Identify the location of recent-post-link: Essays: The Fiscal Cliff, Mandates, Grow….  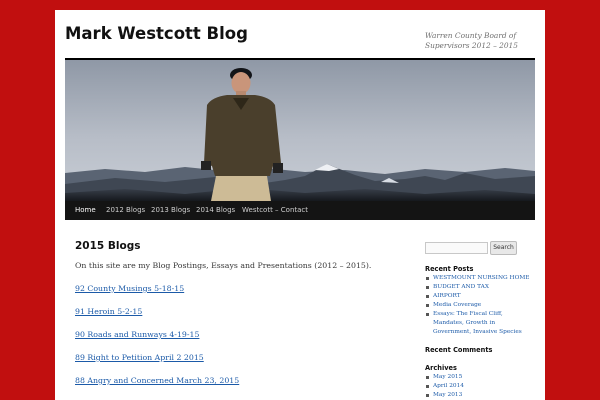
(480, 323).